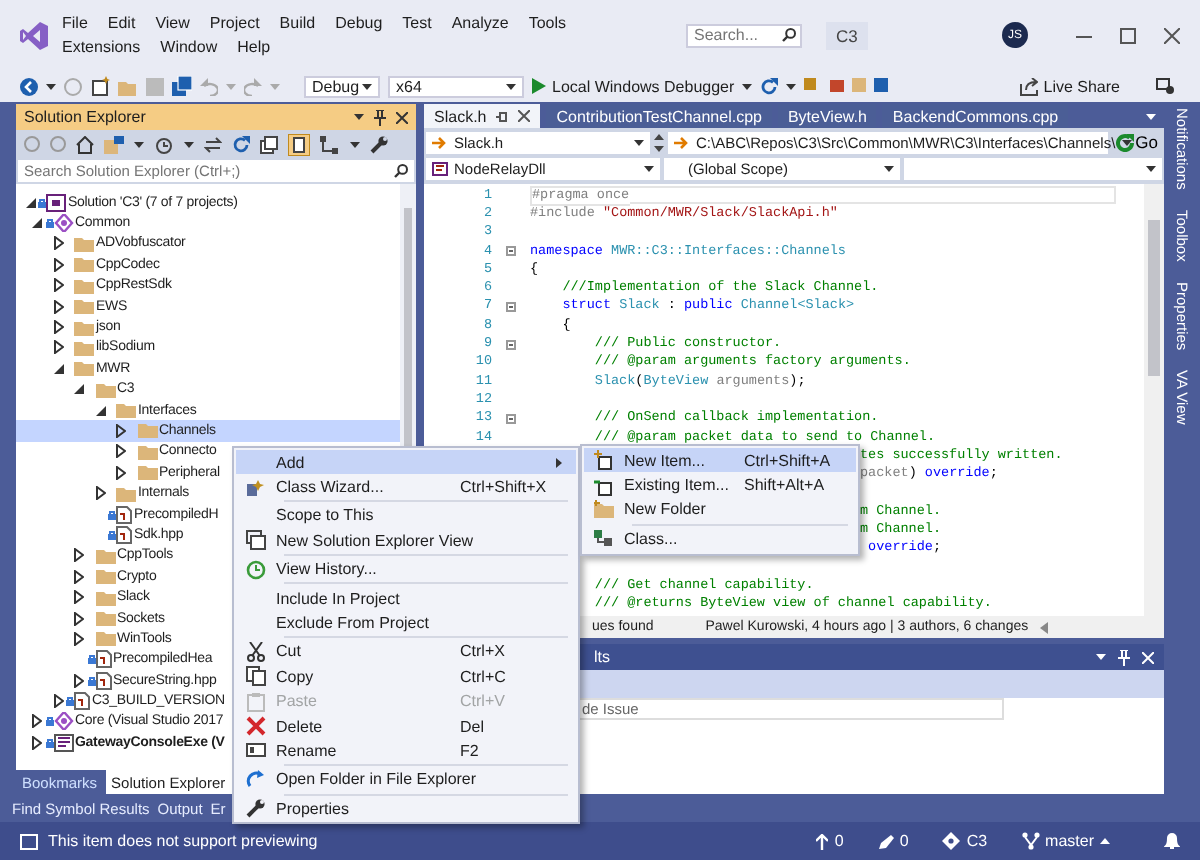 This screenshot has width=1200, height=860. I want to click on collapse-all-icon, so click(269, 144).